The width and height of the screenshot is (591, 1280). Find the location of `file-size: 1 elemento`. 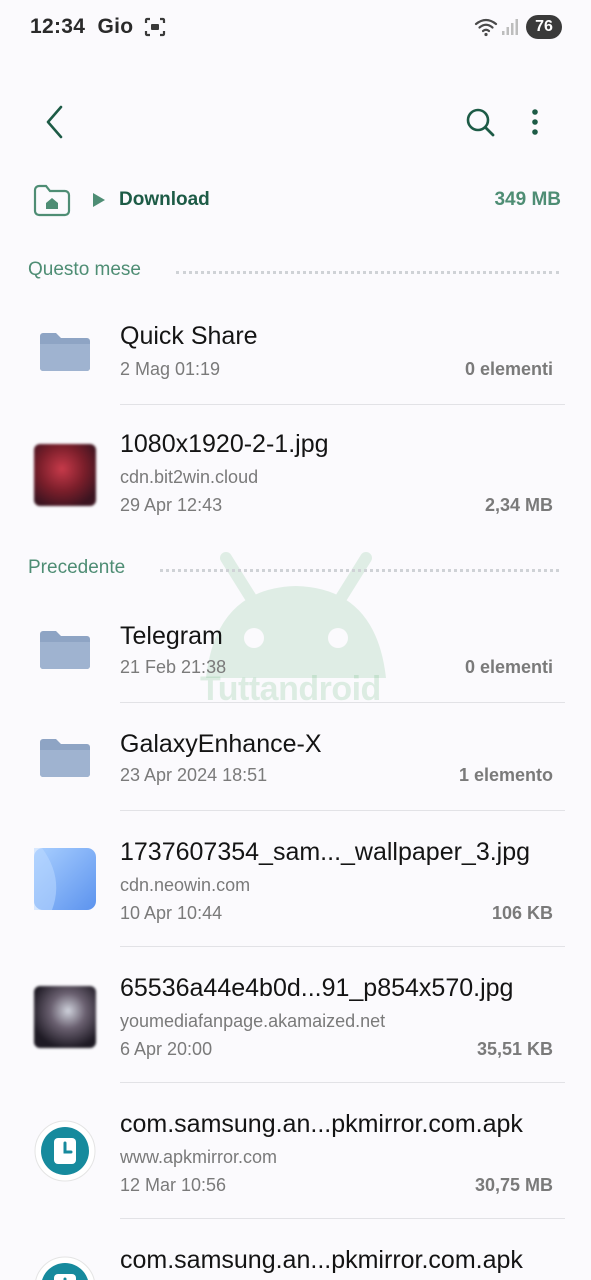

file-size: 1 elemento is located at coordinates (505, 775).